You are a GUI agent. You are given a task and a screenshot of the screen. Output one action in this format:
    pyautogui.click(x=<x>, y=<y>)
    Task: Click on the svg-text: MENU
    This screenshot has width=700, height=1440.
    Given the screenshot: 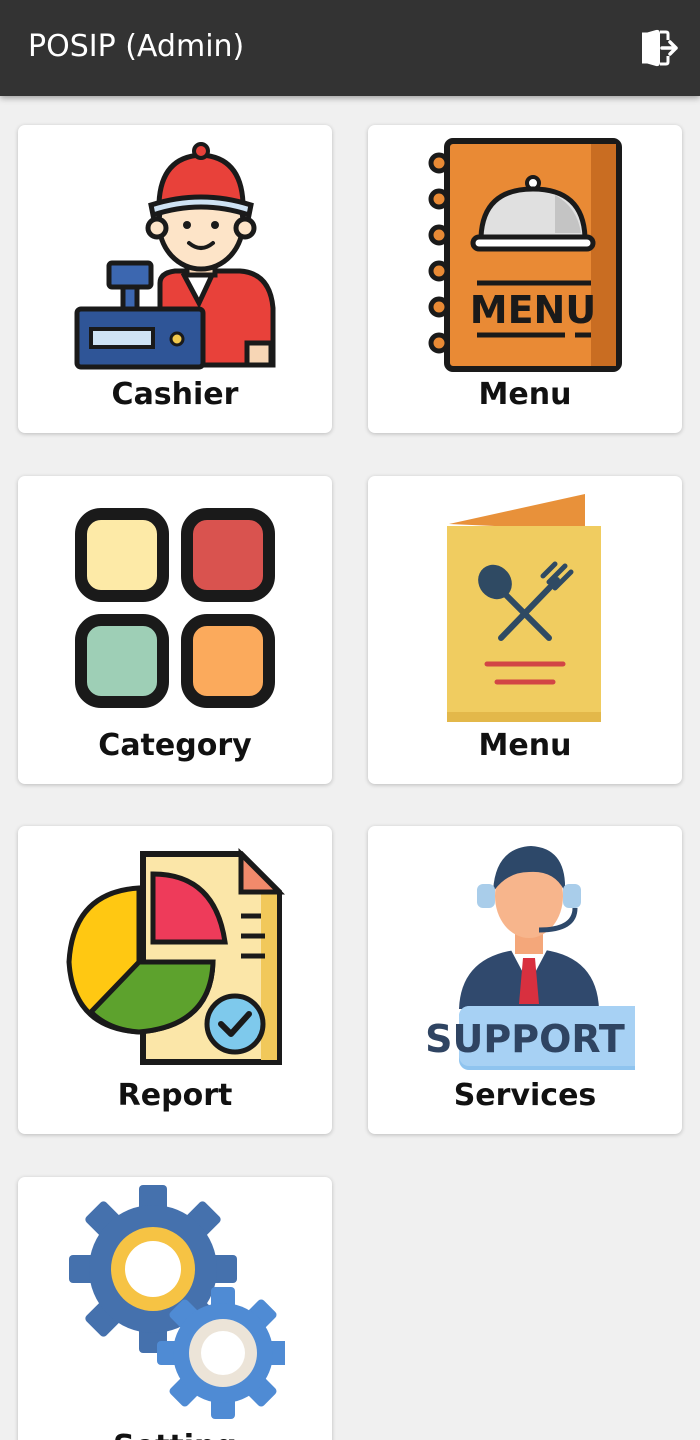 What is the action you would take?
    pyautogui.click(x=533, y=310)
    